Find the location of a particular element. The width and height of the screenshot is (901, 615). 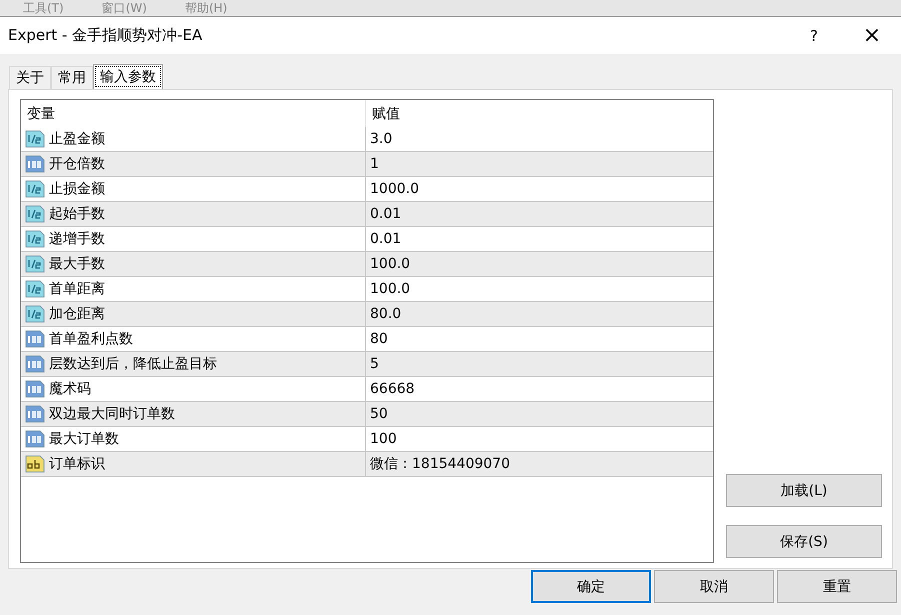

parameter-name: 魔术码 is located at coordinates (70, 389).